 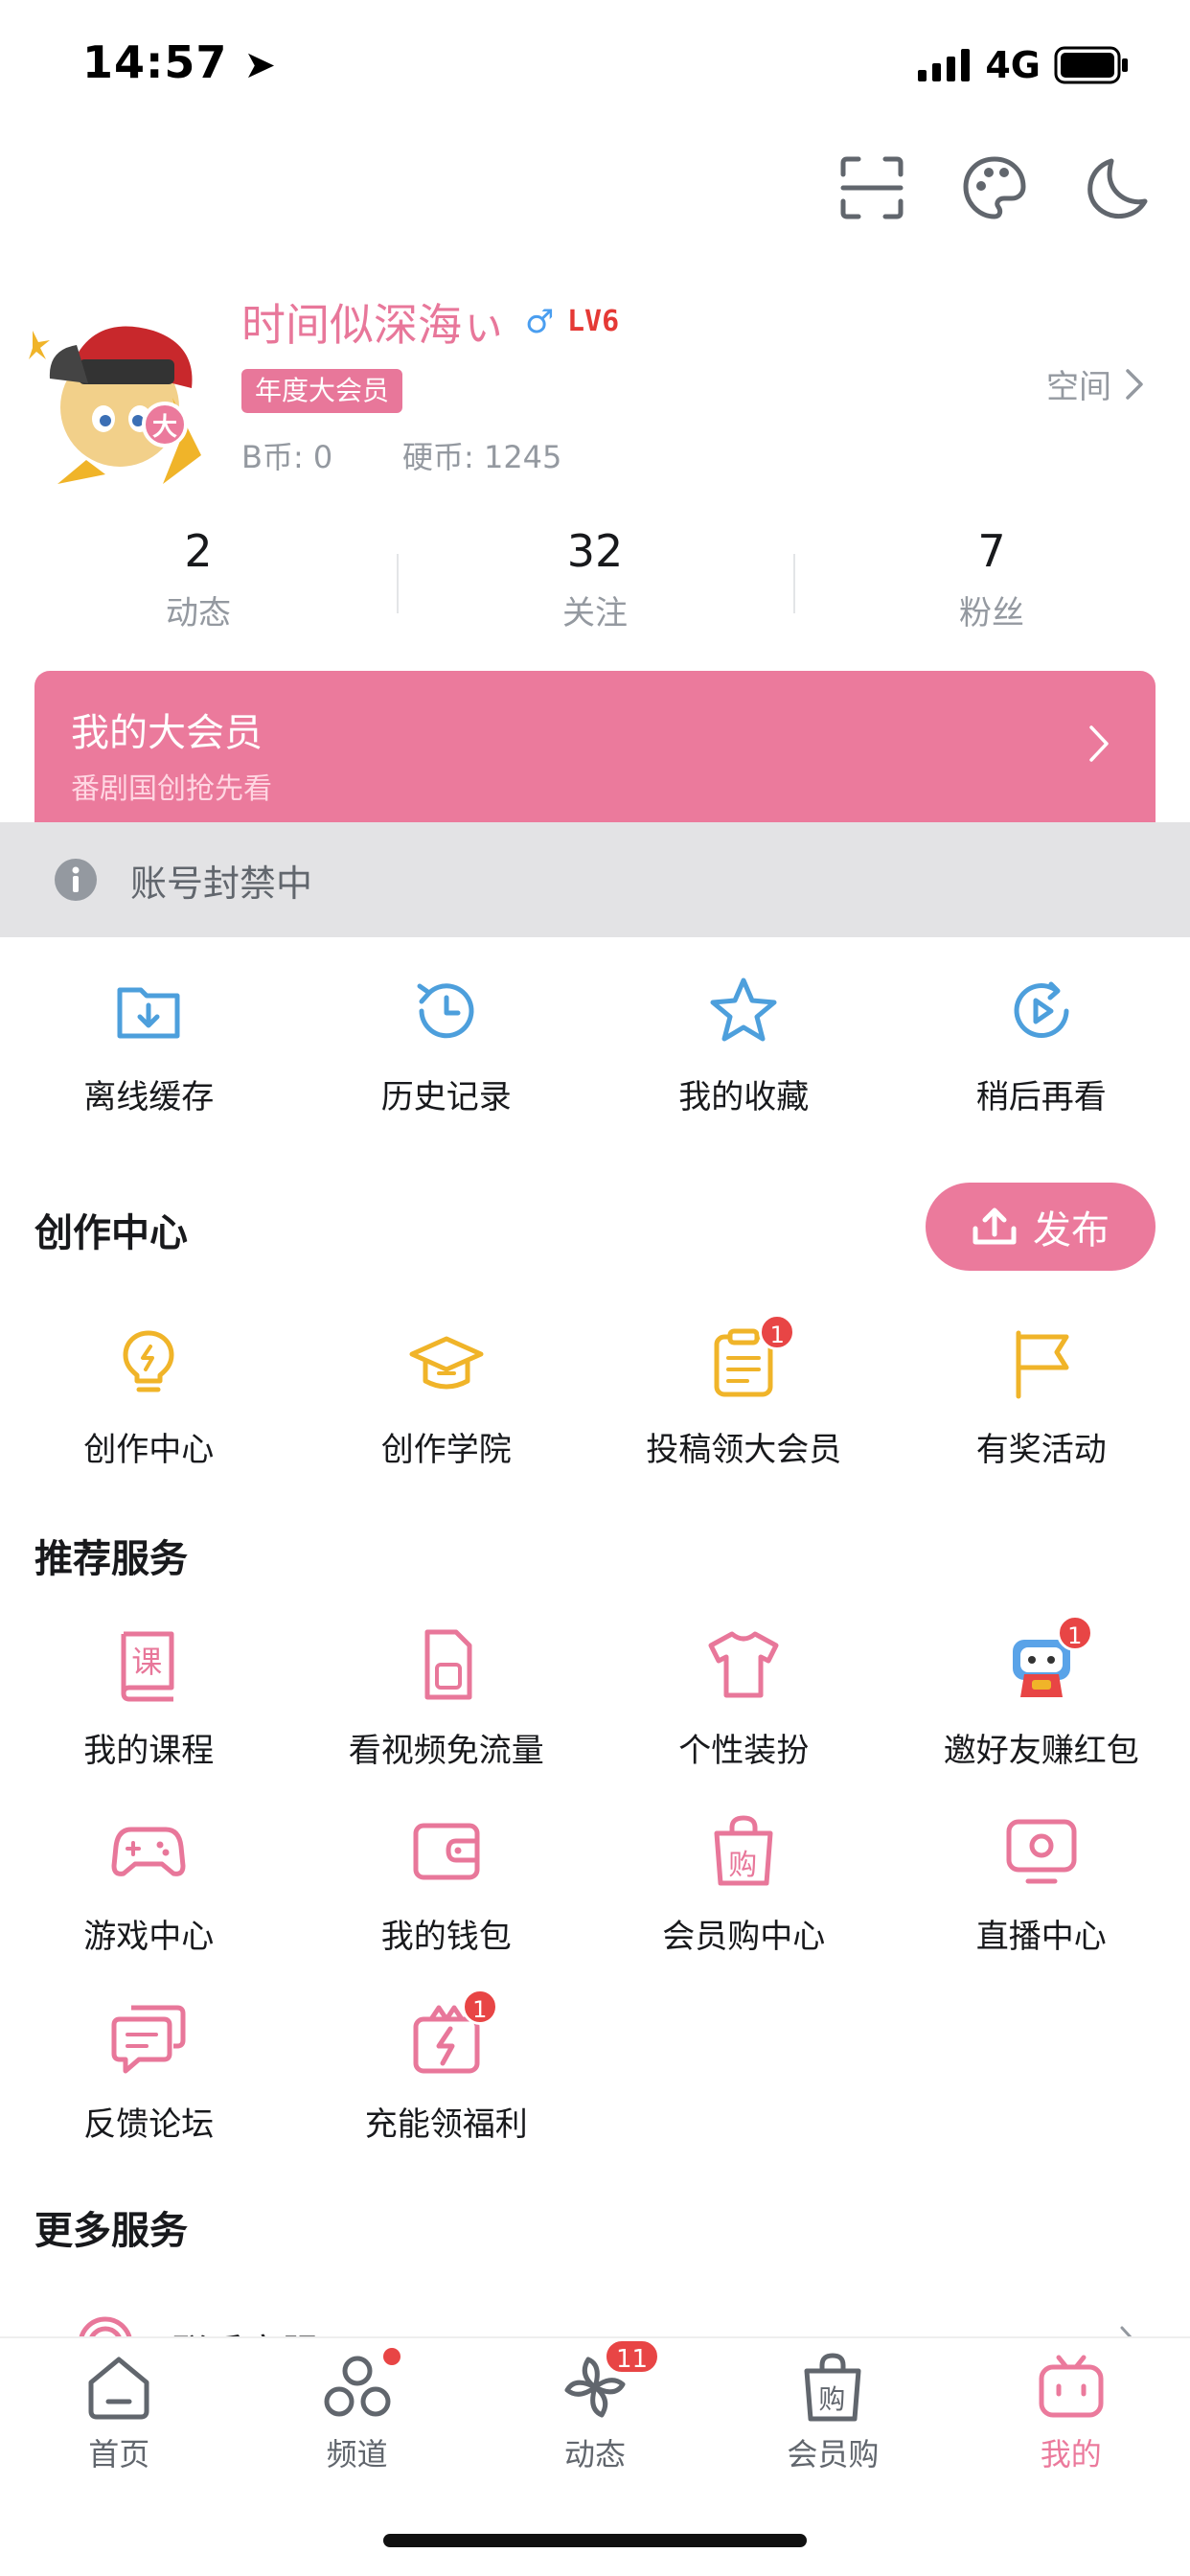 What do you see at coordinates (1041, 1009) in the screenshot?
I see `watch-later-icon` at bounding box center [1041, 1009].